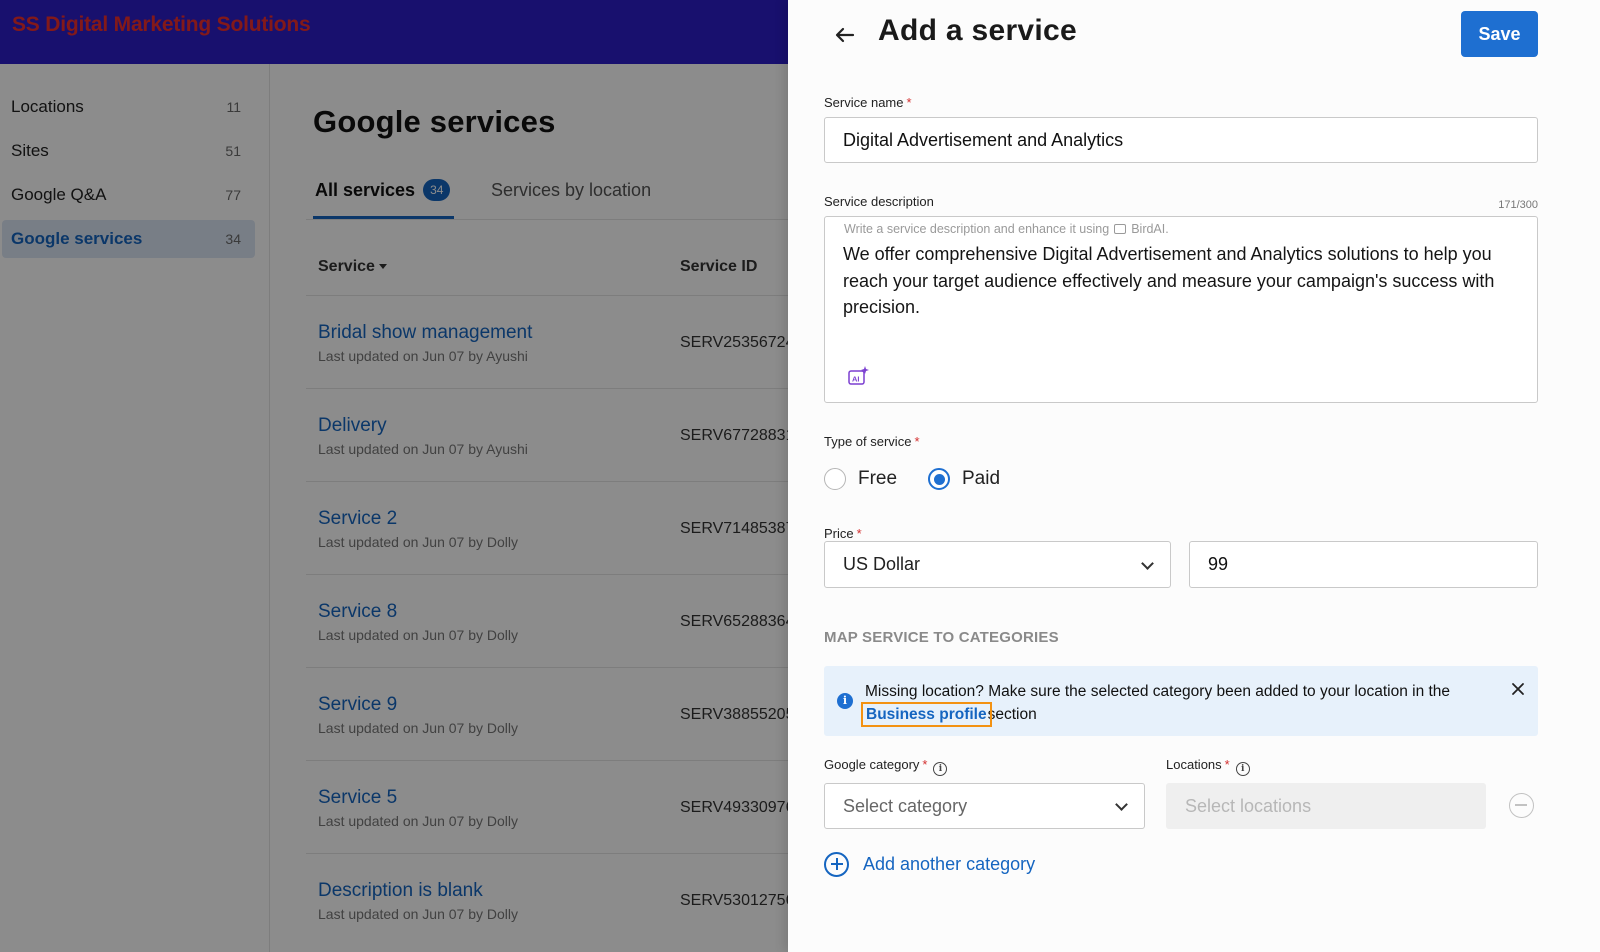  What do you see at coordinates (949, 863) in the screenshot?
I see `add-category-label: Add another category` at bounding box center [949, 863].